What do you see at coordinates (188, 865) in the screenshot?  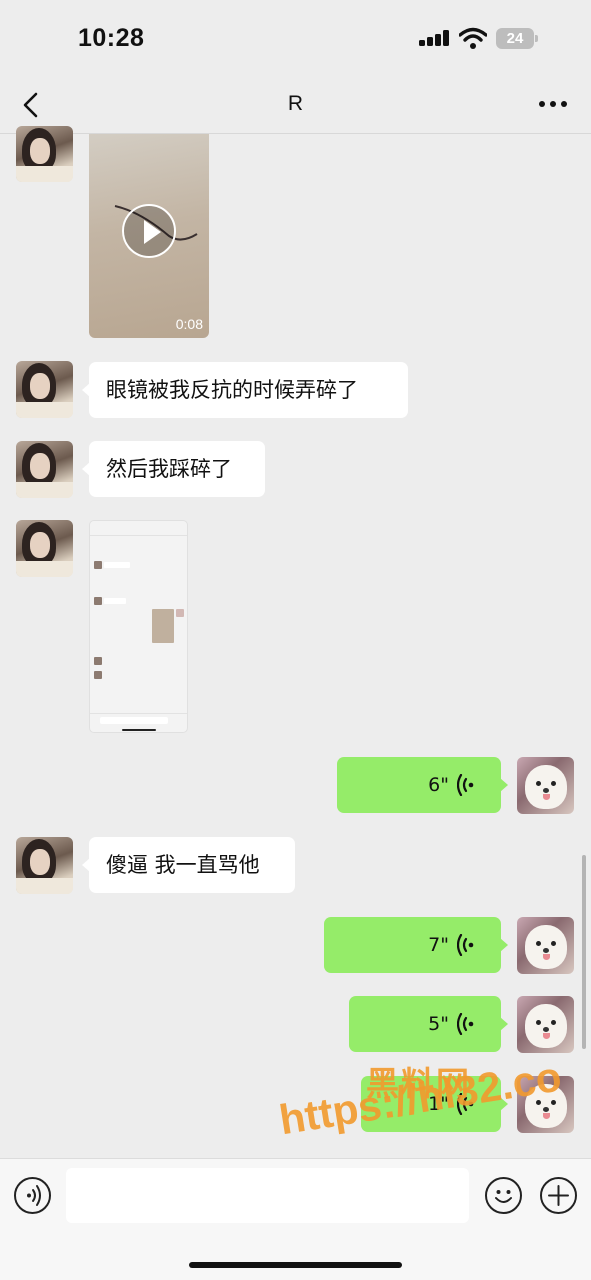 I see `text-message: 傻逼 我一直骂他` at bounding box center [188, 865].